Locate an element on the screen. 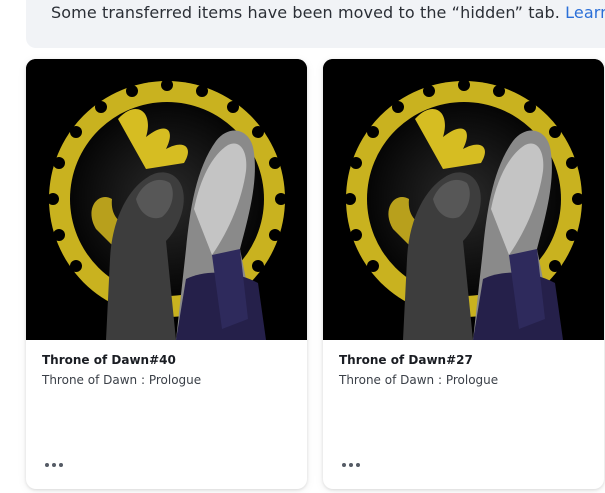 The width and height of the screenshot is (605, 493). nft-title: Throne of Dawn#27 is located at coordinates (406, 360).